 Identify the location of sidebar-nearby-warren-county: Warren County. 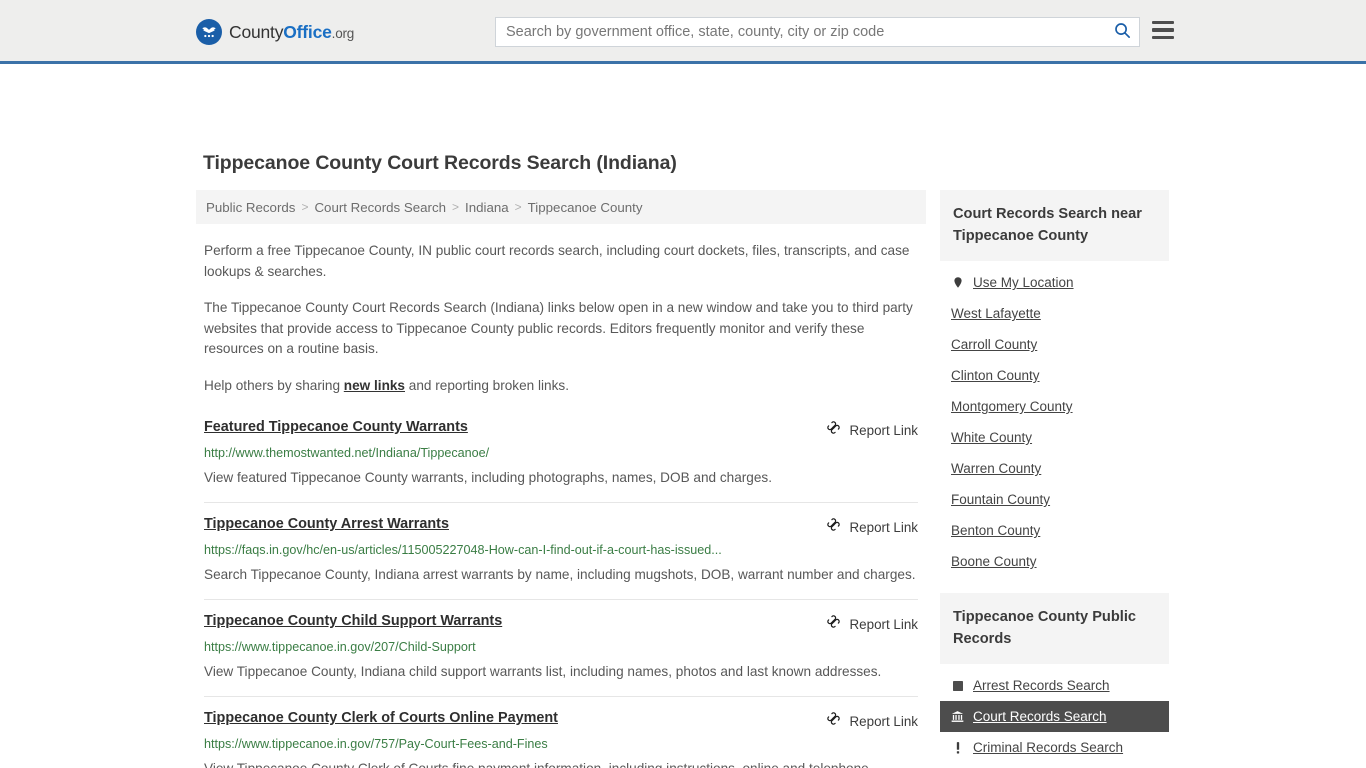
(1054, 468).